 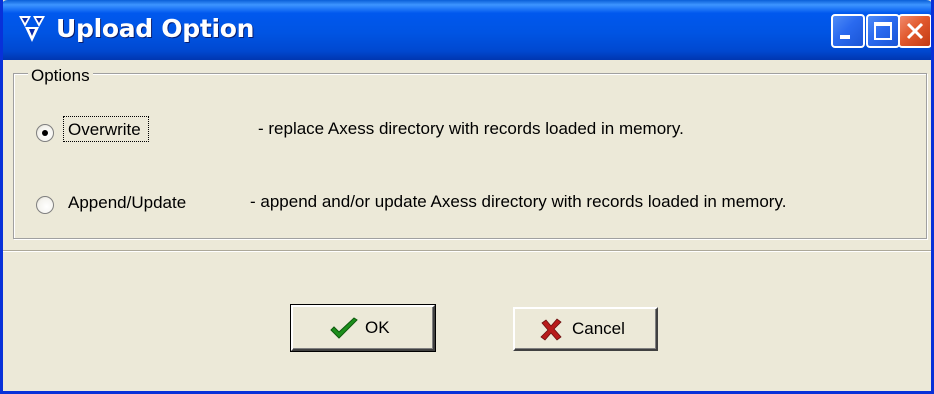 I want to click on append-update-radio, so click(x=45, y=205).